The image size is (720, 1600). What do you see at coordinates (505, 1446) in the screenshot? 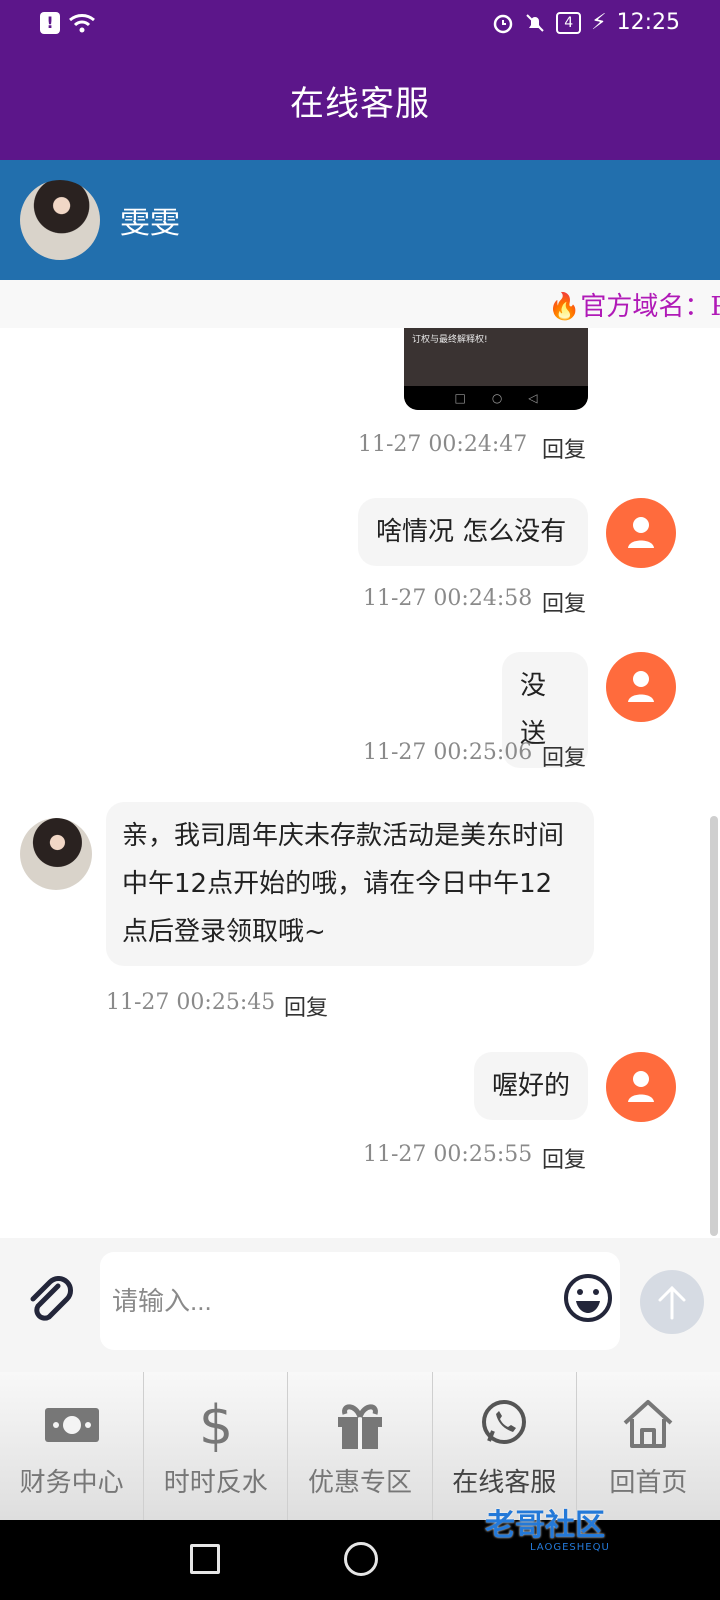
I see `nav-item-support: 在线客服` at bounding box center [505, 1446].